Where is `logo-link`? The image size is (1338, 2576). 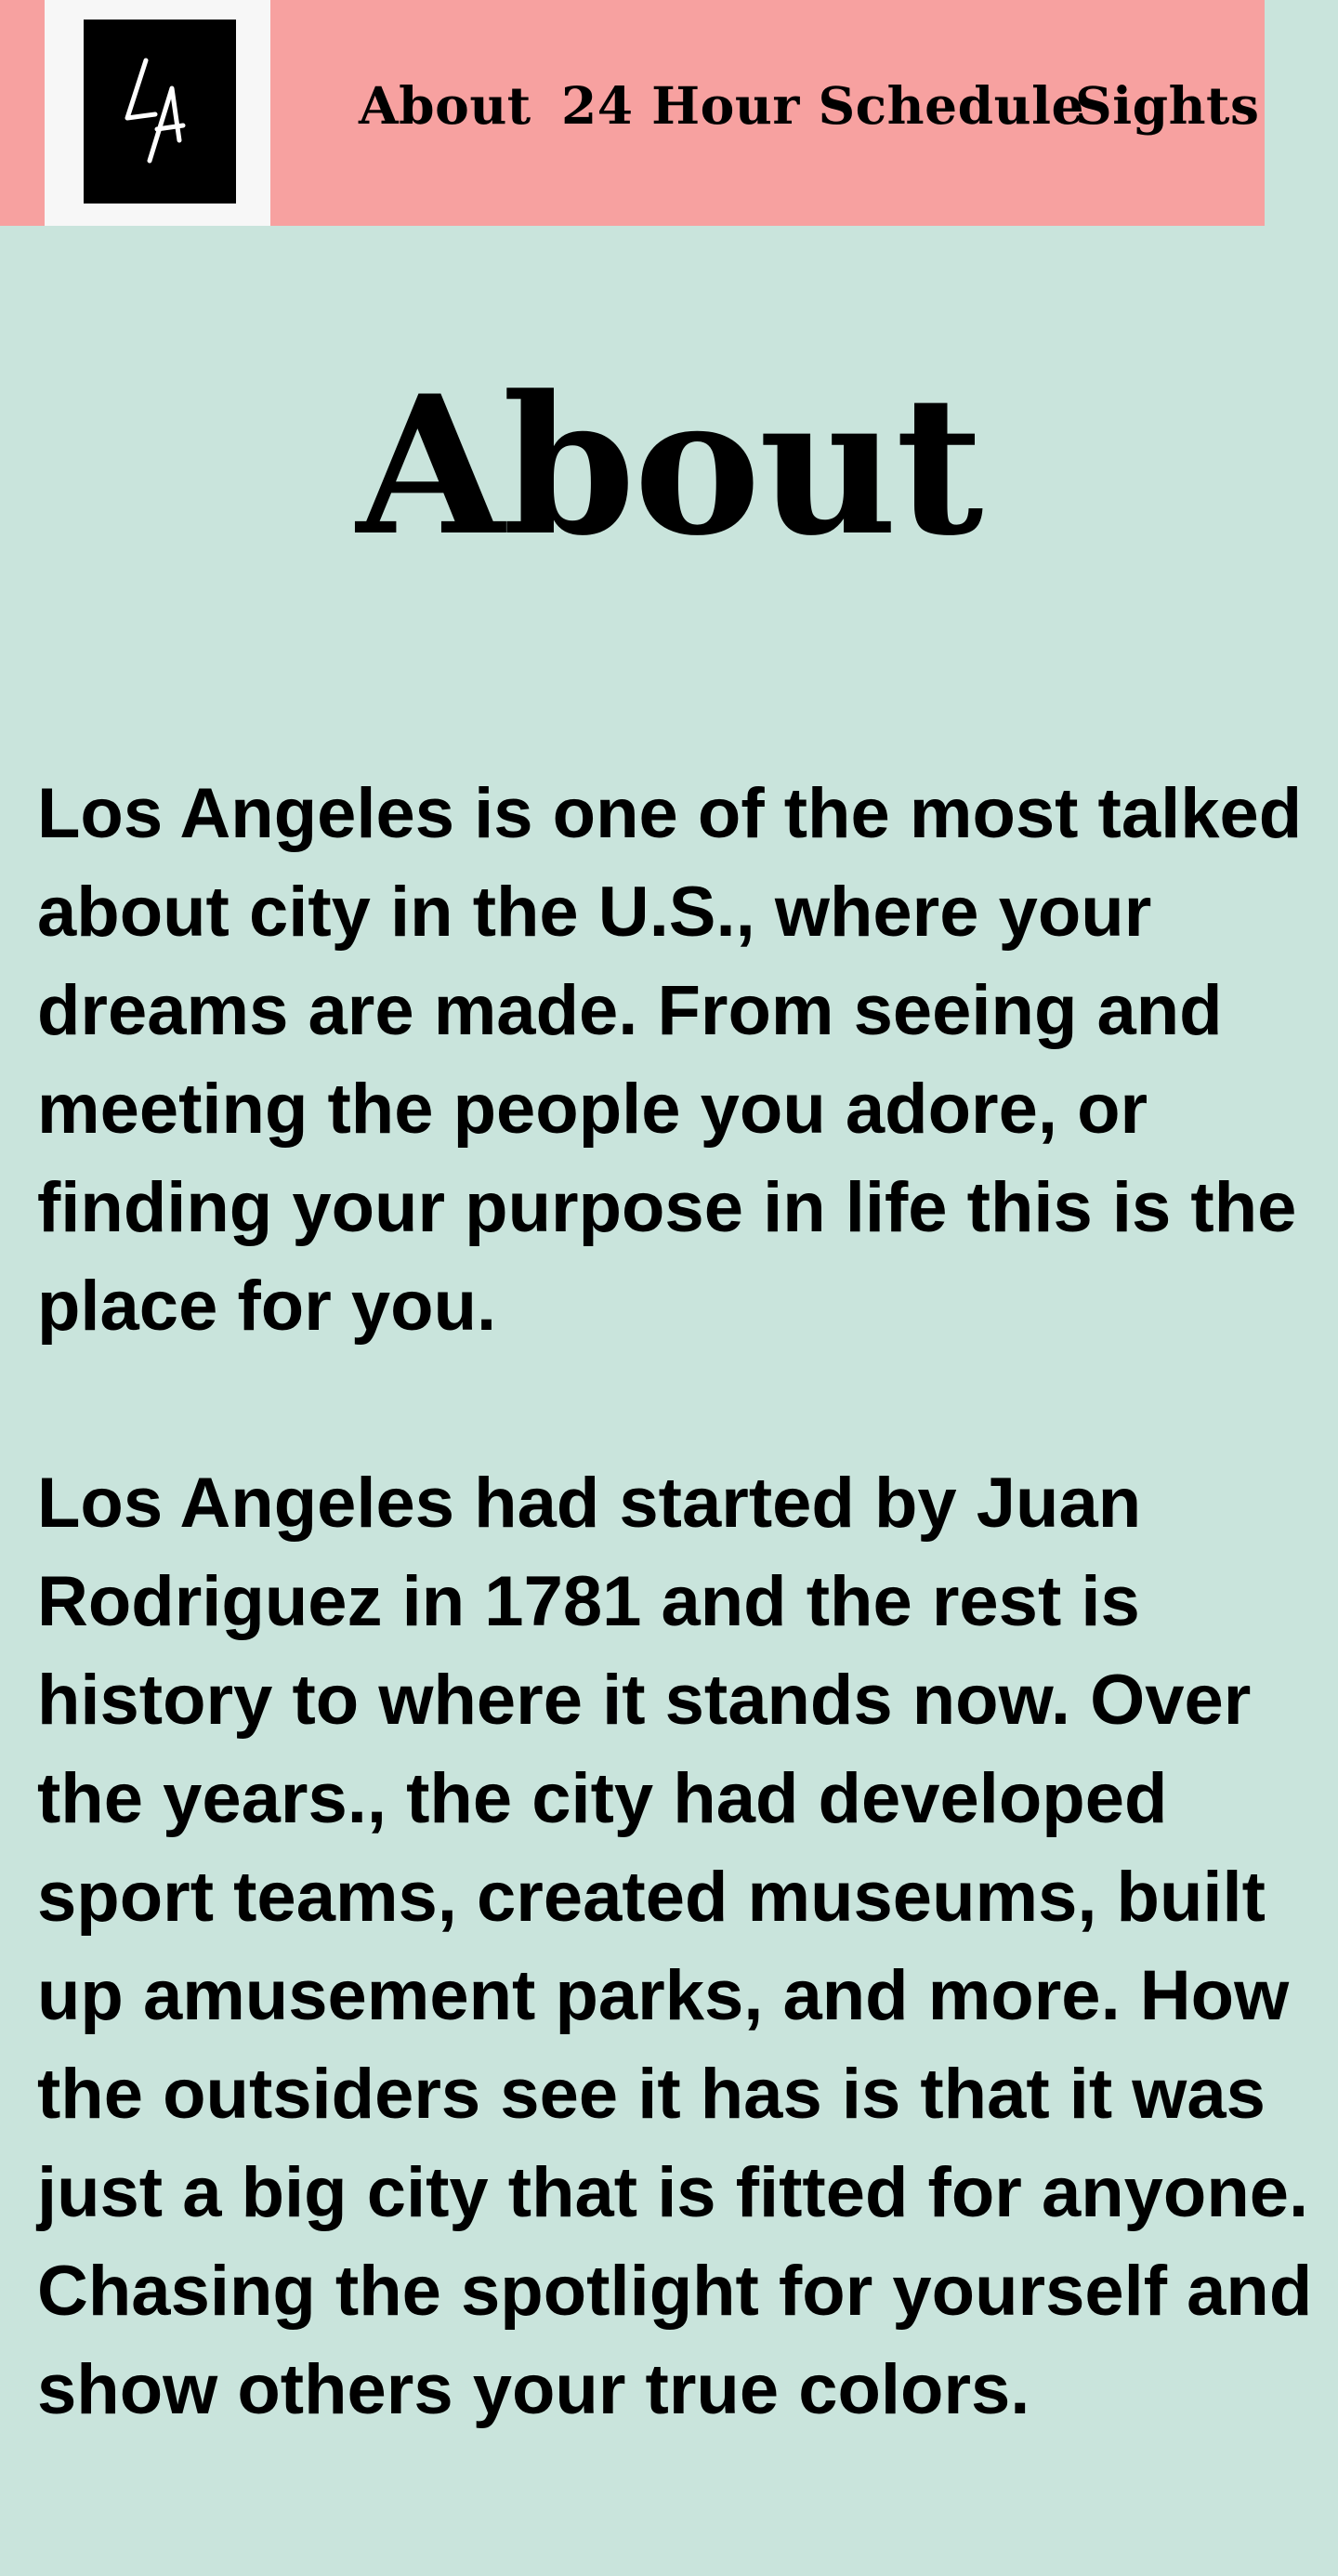 logo-link is located at coordinates (157, 113).